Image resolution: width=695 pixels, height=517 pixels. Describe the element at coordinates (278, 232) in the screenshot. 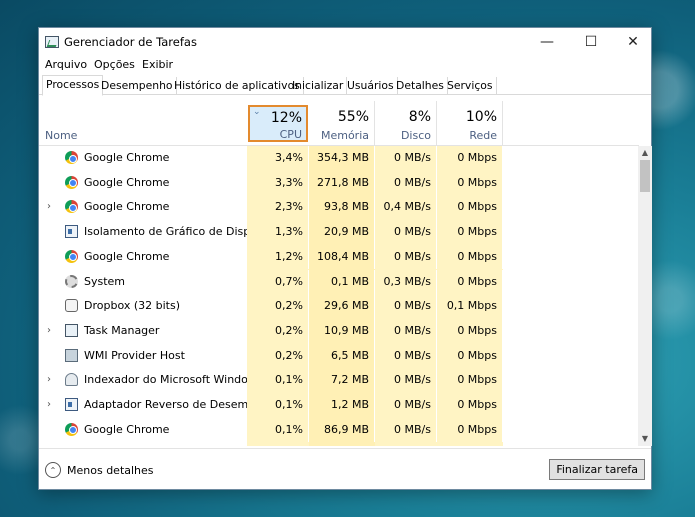

I see `process-cpu: 1,3%` at that location.